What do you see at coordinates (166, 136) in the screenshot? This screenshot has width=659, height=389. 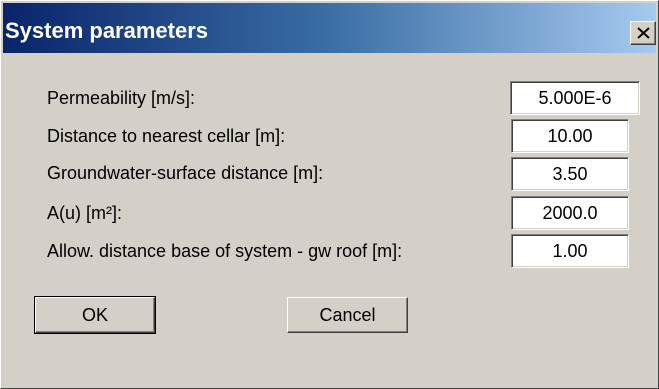 I see `distance-cellar-label: Distance to nearest cellar [m]:` at bounding box center [166, 136].